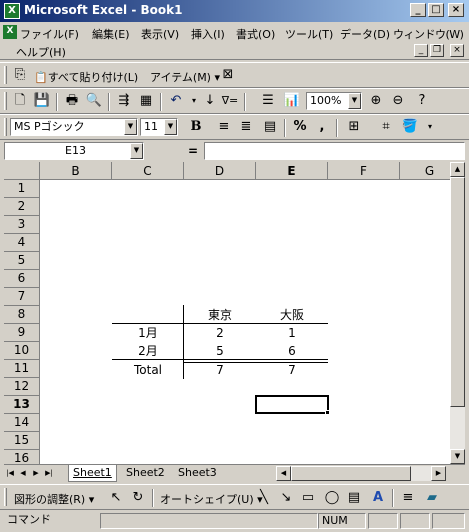 This screenshot has height=532, width=469. What do you see at coordinates (10, 473) in the screenshot?
I see `first-sheet-icon: |◀` at bounding box center [10, 473].